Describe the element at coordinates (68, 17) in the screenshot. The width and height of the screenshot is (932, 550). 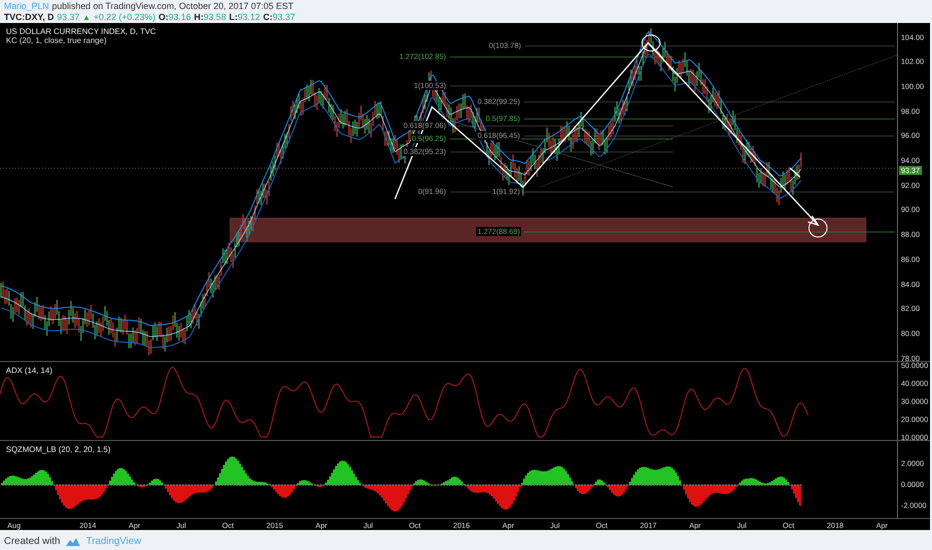
I see `last-price-text: 93.37` at that location.